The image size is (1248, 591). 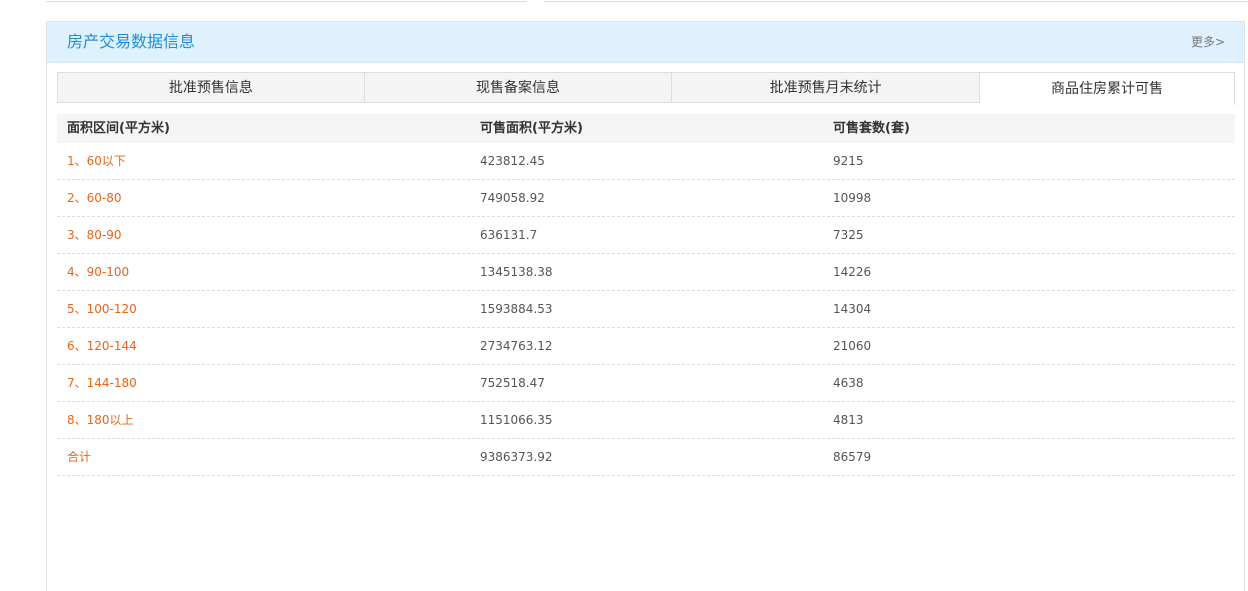 What do you see at coordinates (1208, 42) in the screenshot?
I see `more-link: 更多>` at bounding box center [1208, 42].